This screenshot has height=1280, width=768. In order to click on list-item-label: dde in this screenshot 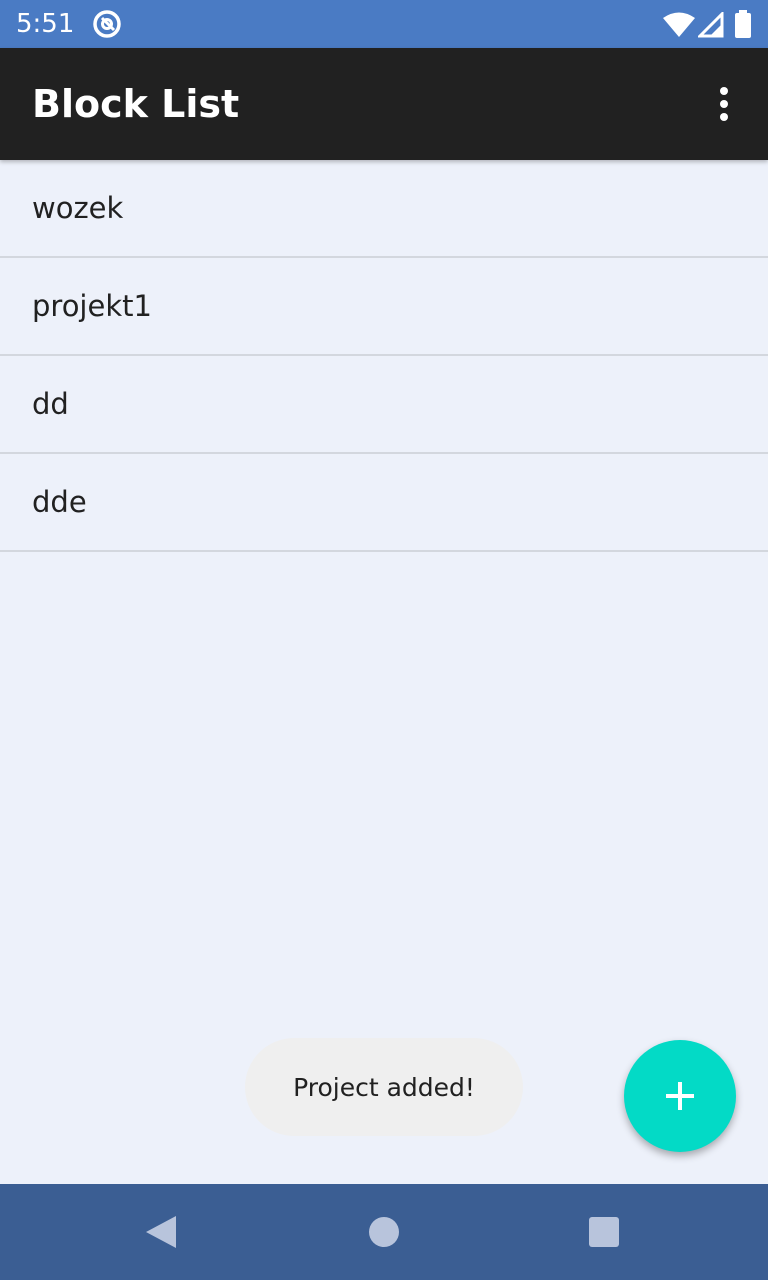, I will do `click(59, 502)`.